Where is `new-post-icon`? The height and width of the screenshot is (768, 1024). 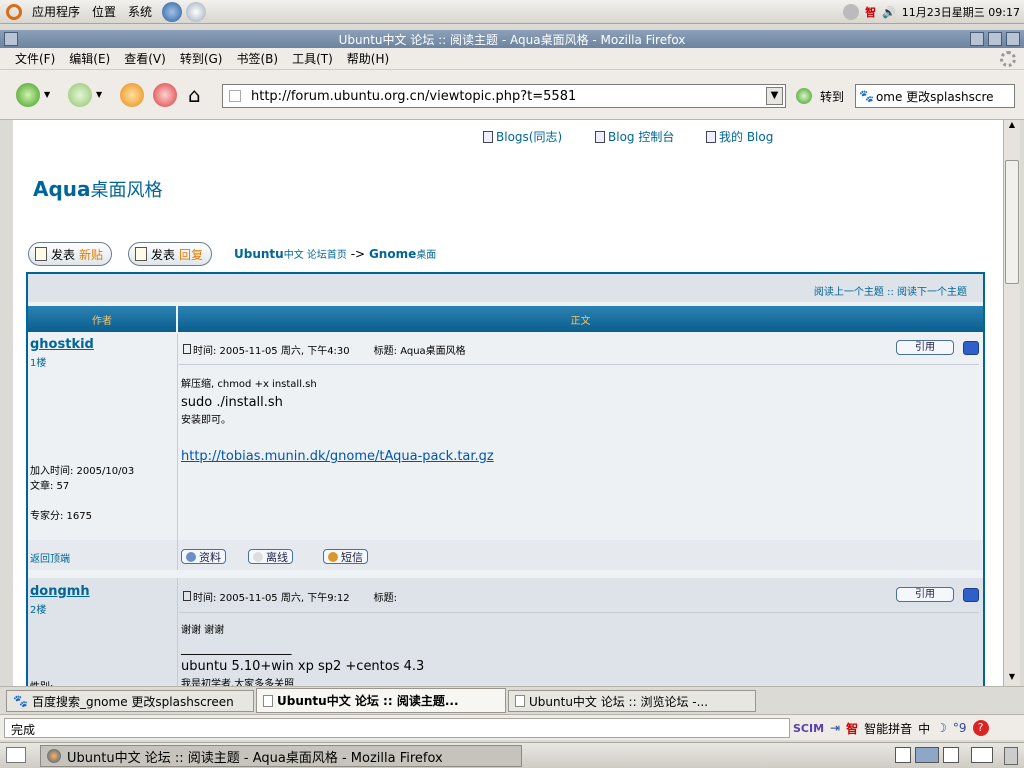 new-post-icon is located at coordinates (41, 254).